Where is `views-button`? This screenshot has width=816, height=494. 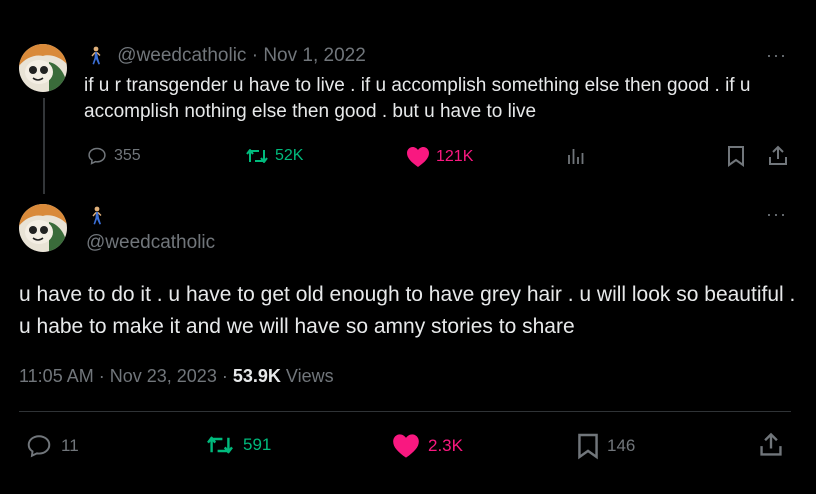
views-button is located at coordinates (576, 156).